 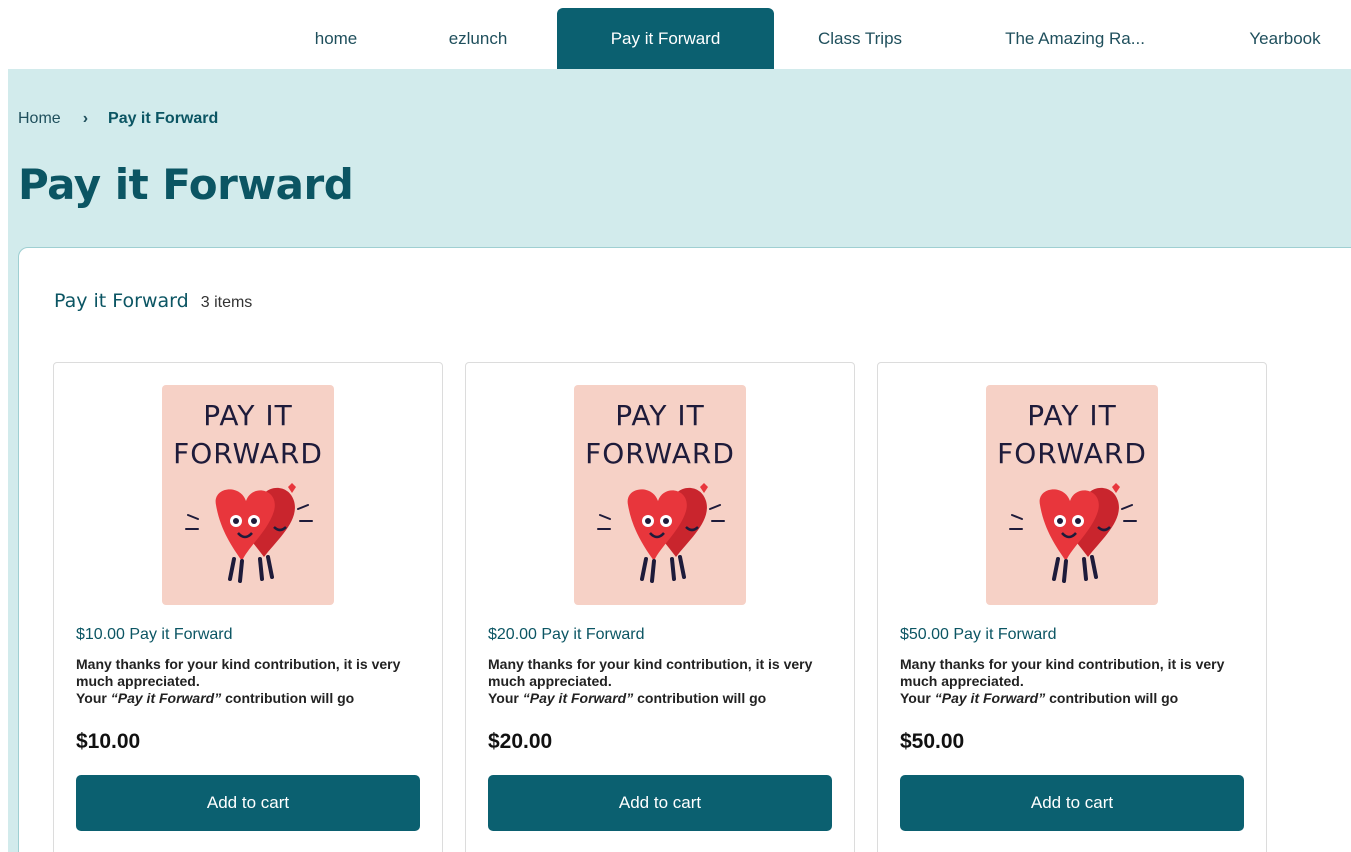 What do you see at coordinates (336, 38) in the screenshot?
I see `tab-home: home` at bounding box center [336, 38].